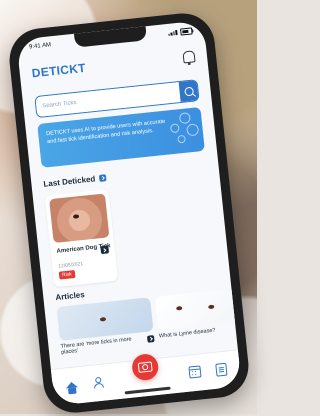 This screenshot has width=320, height=416. Describe the element at coordinates (70, 265) in the screenshot. I see `tick-date: 12/05/2021` at that location.